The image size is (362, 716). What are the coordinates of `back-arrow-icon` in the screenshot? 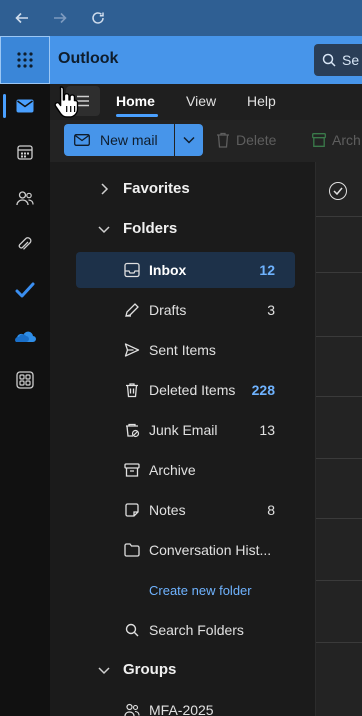 It's located at (22, 18).